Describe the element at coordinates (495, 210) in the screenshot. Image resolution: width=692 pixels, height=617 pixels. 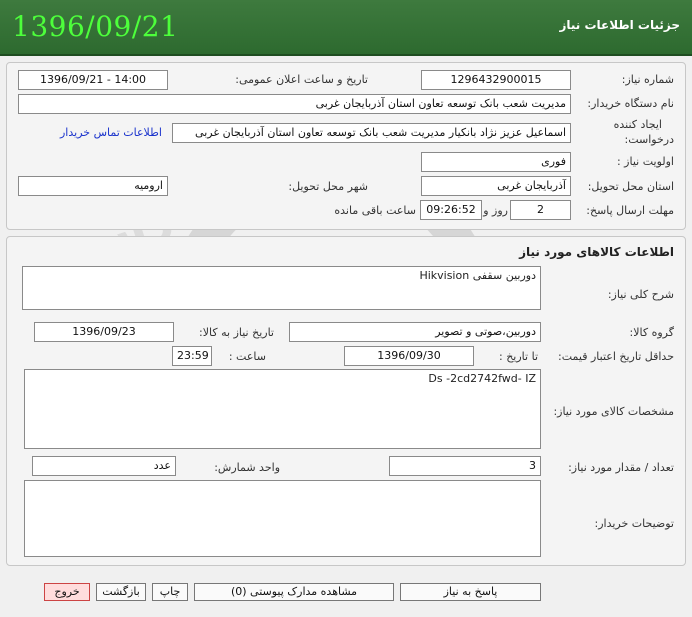
I see `days-word: روز و` at that location.